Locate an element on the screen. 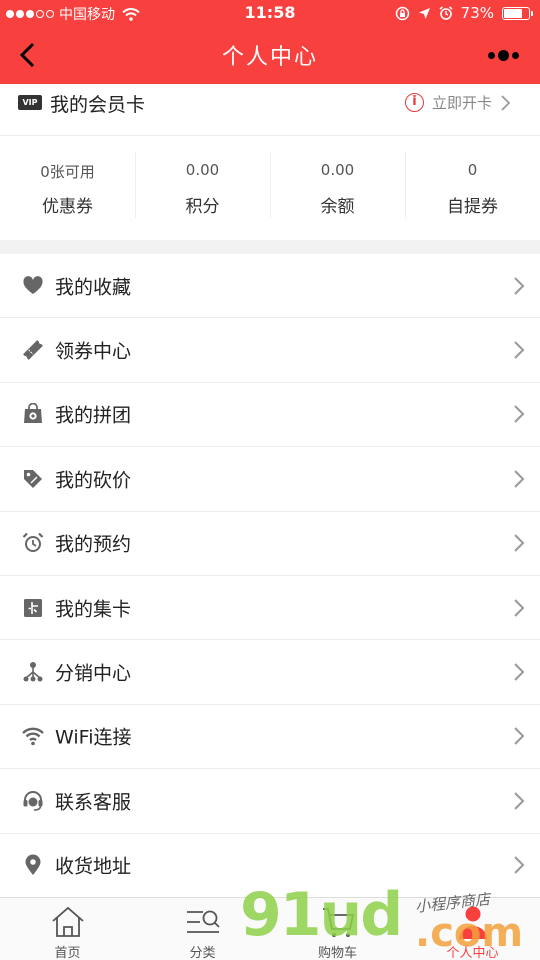 This screenshot has height=960, width=540. section-divider is located at coordinates (270, 247).